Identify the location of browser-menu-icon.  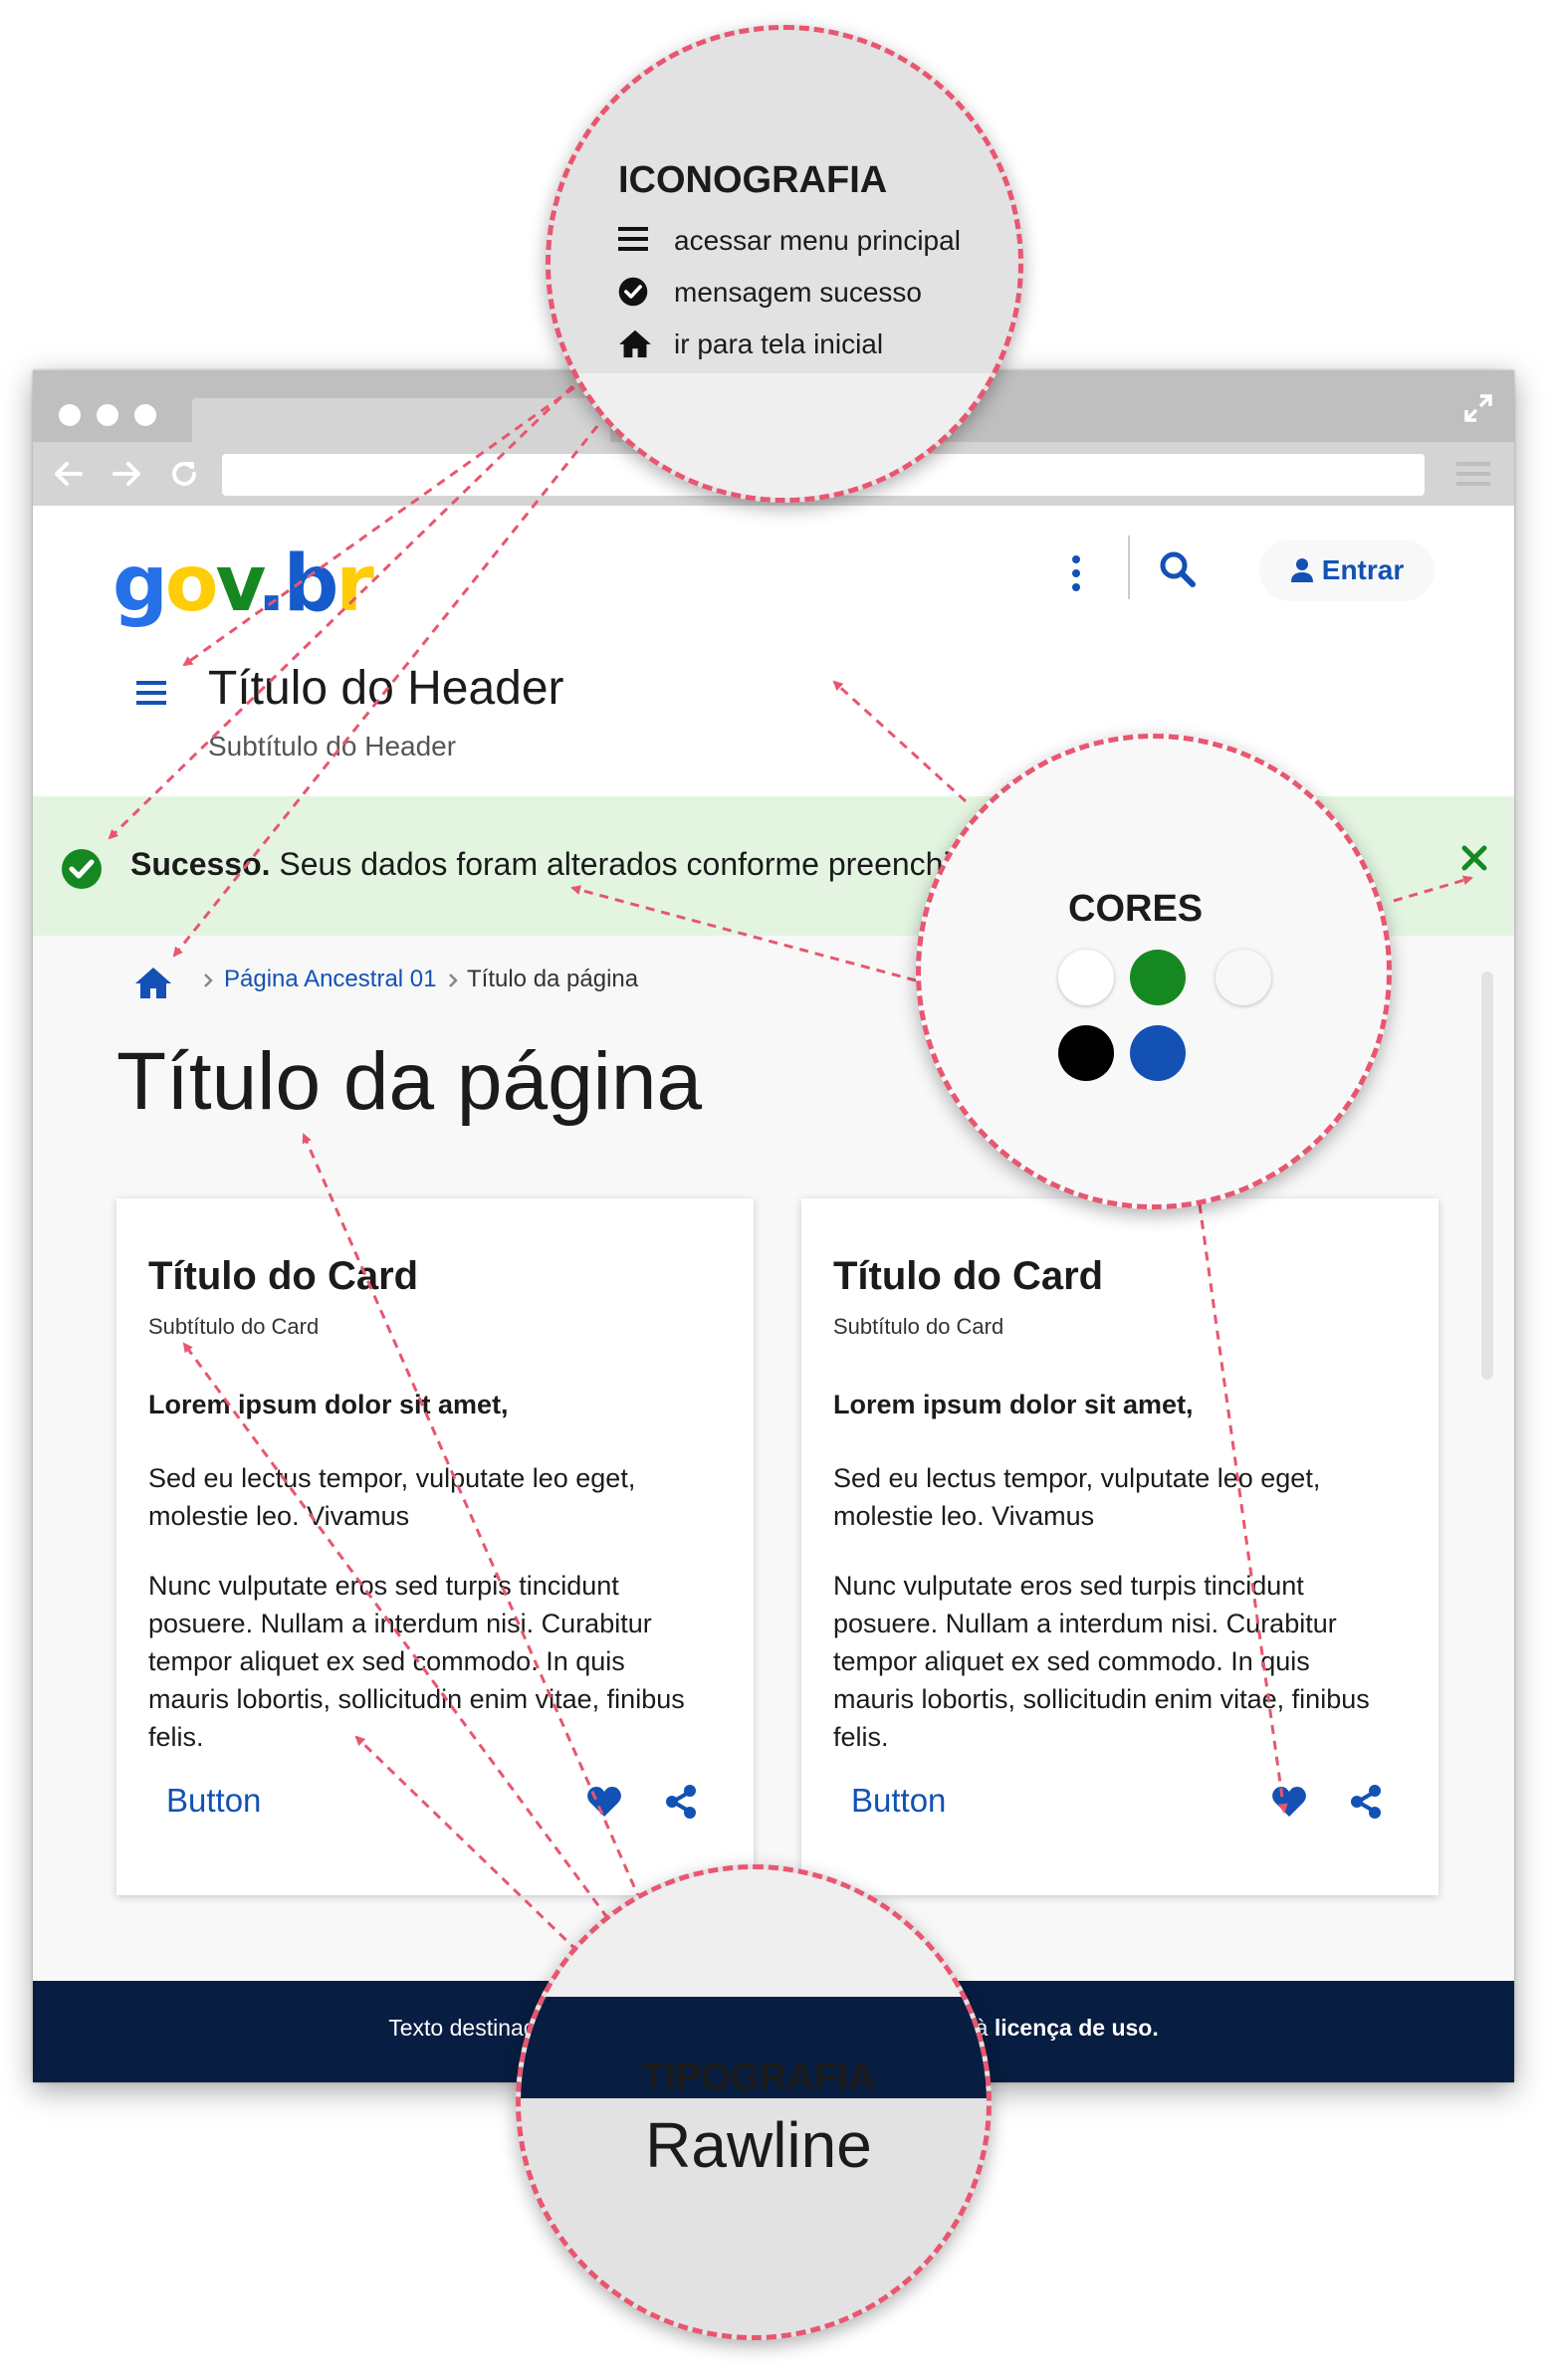
(1473, 474).